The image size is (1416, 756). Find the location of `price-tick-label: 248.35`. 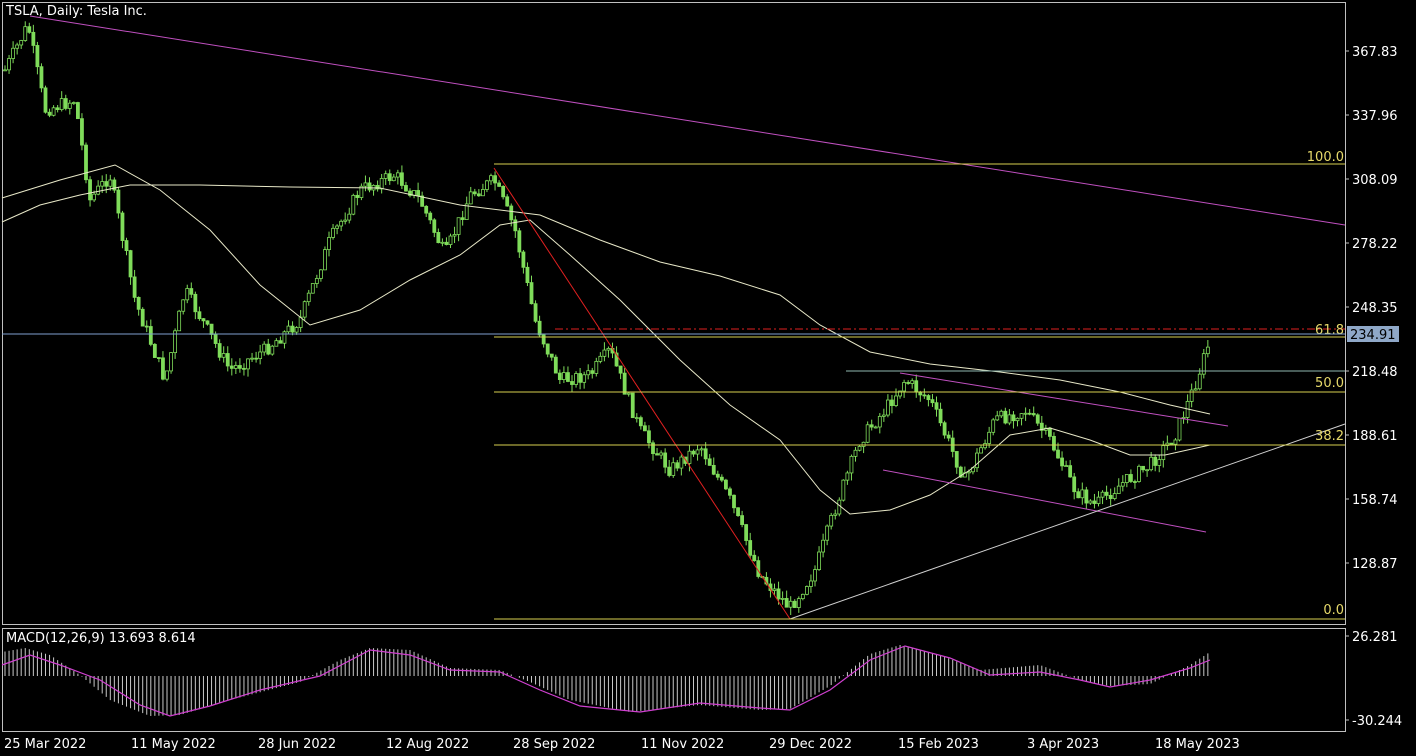

price-tick-label: 248.35 is located at coordinates (1375, 308).